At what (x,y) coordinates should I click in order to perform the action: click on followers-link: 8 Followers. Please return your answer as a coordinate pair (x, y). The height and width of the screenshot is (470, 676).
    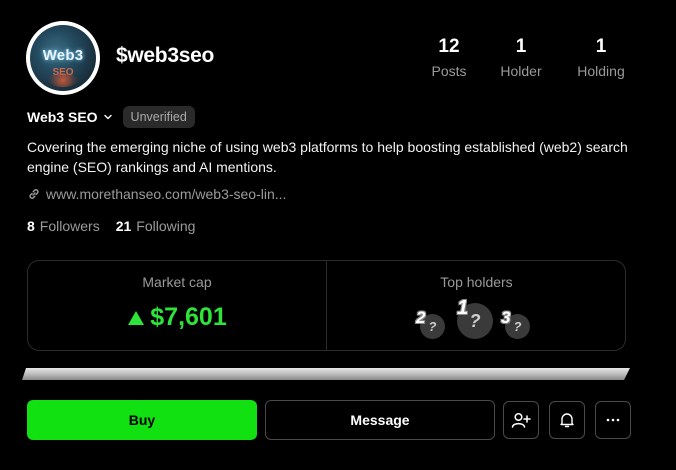
    Looking at the image, I should click on (63, 226).